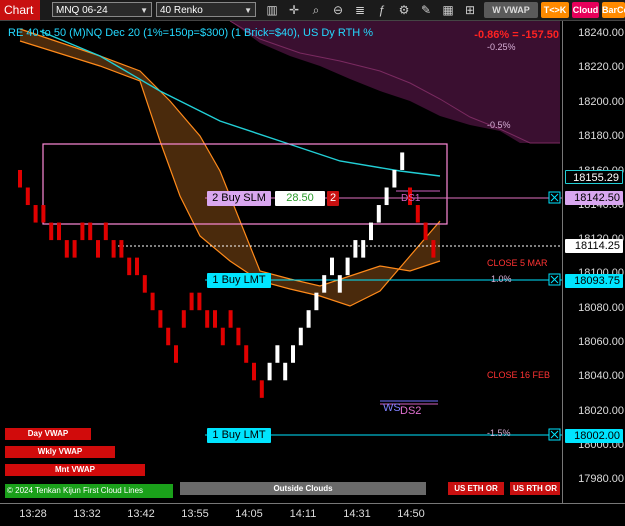 The image size is (625, 526). What do you see at coordinates (392, 408) in the screenshot?
I see `ws-label: WS` at bounding box center [392, 408].